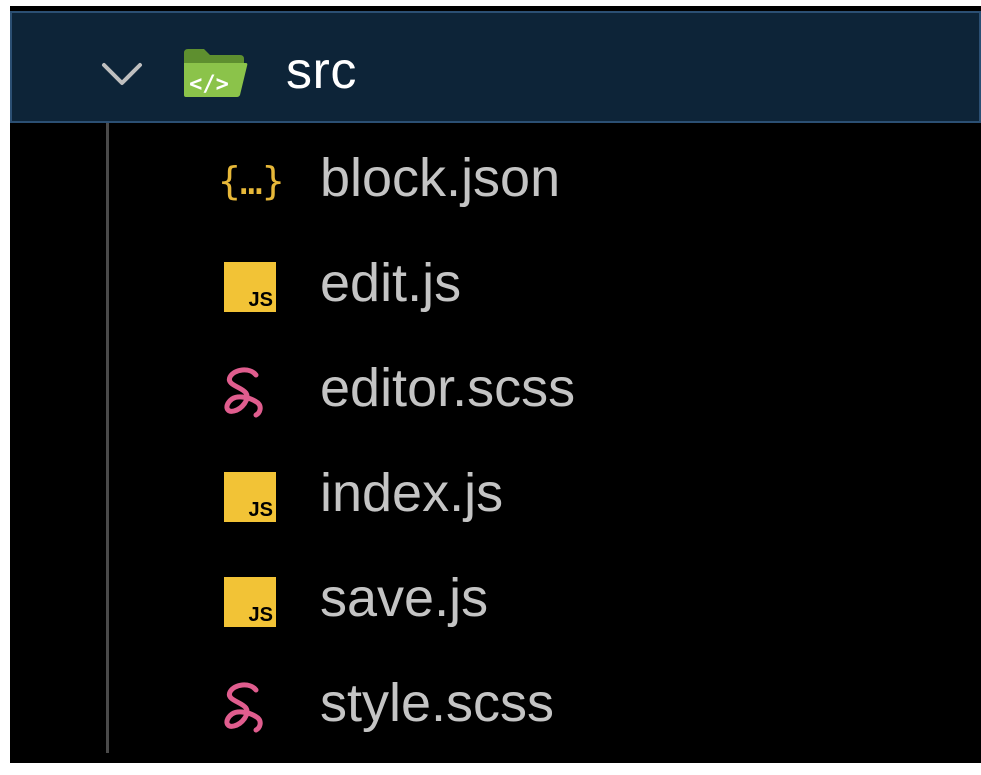 The image size is (981, 775). What do you see at coordinates (495, 595) in the screenshot?
I see `file-row-save-js: JS save.js` at bounding box center [495, 595].